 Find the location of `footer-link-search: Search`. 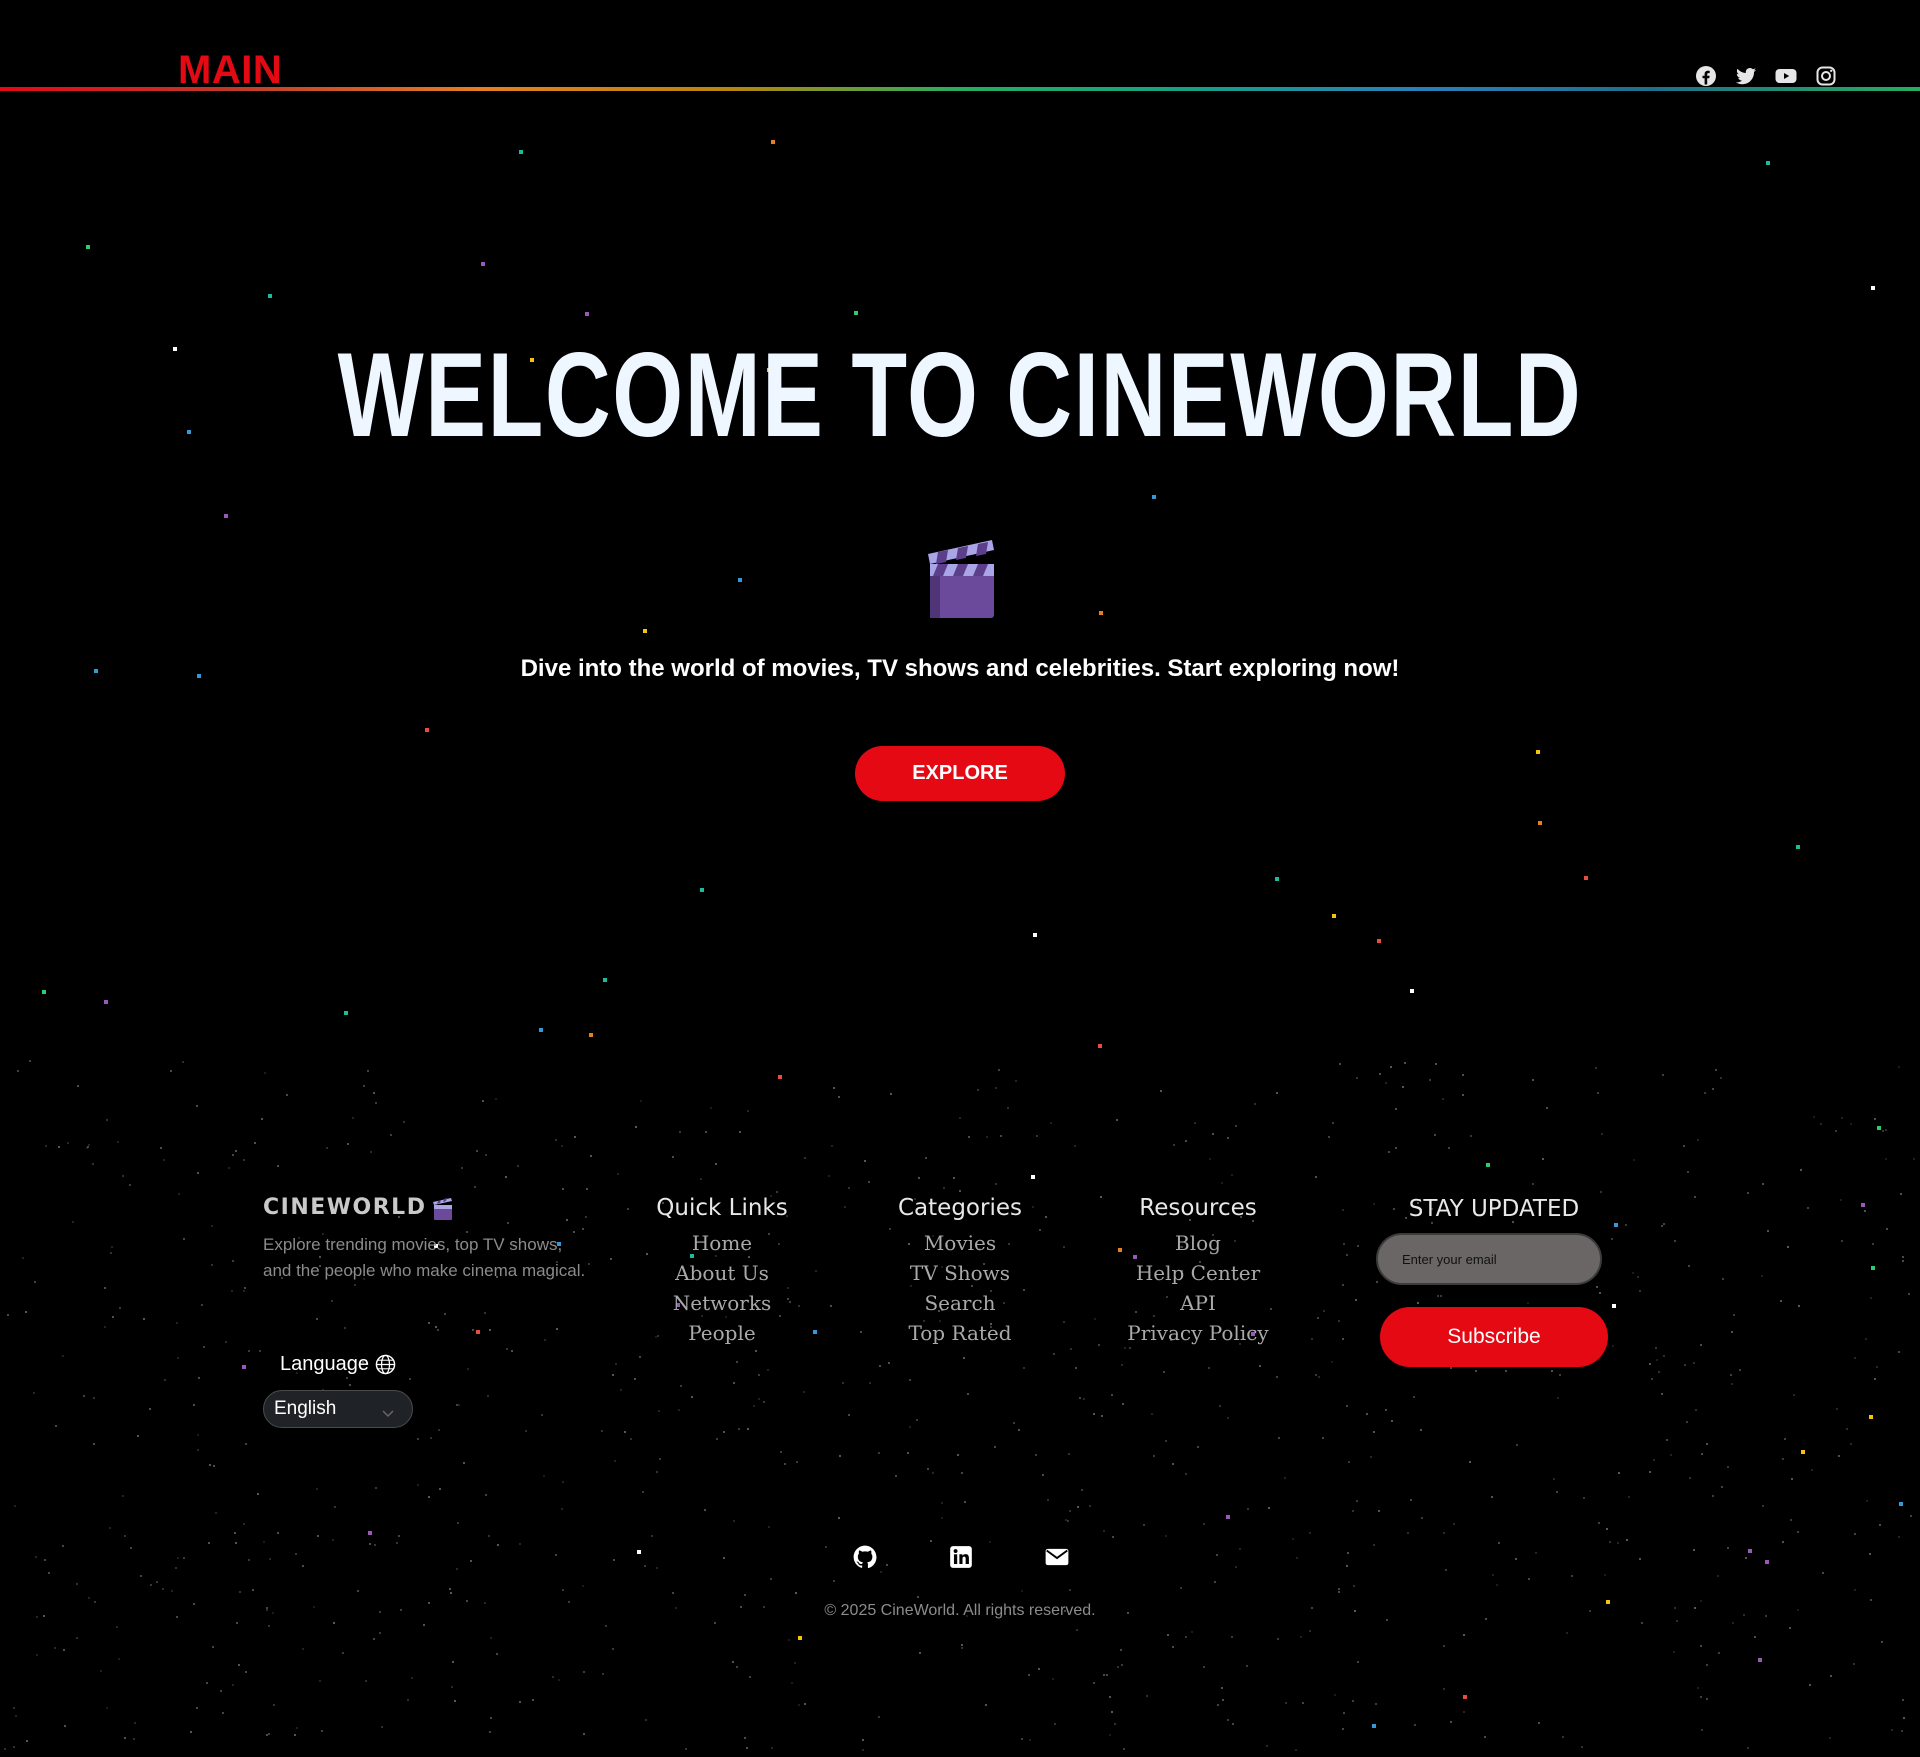

footer-link-search: Search is located at coordinates (960, 1303).